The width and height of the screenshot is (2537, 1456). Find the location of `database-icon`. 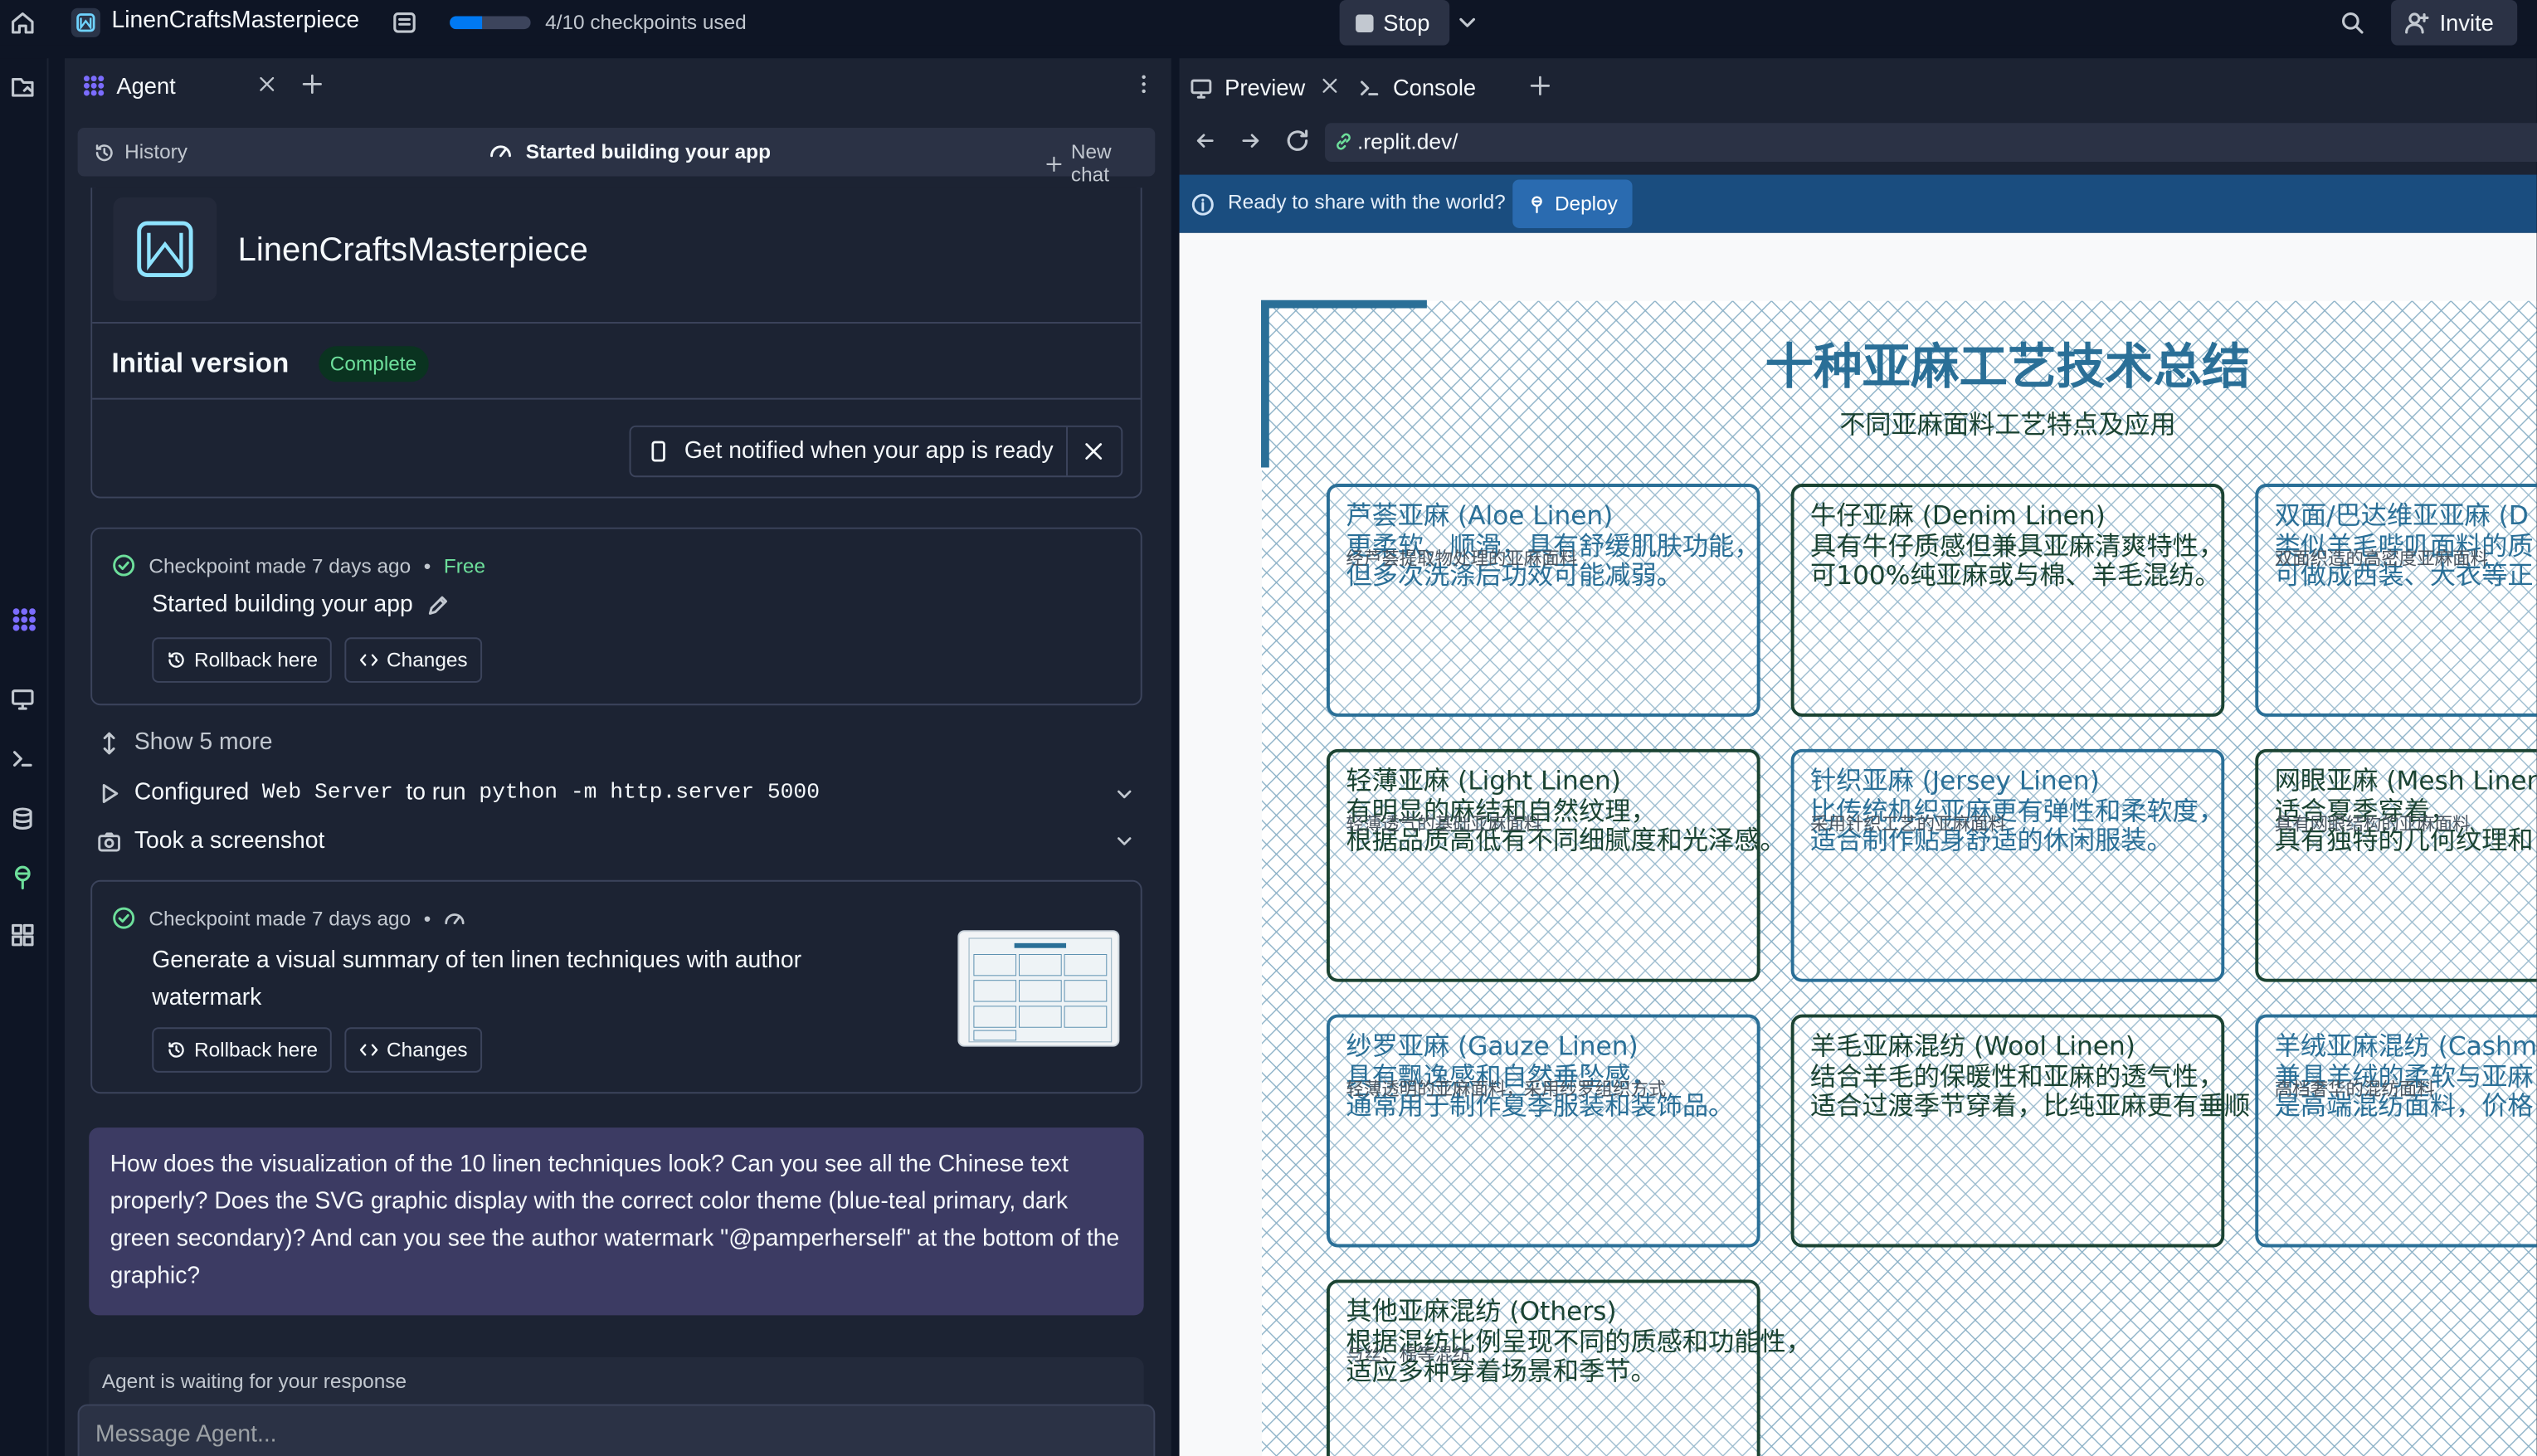

database-icon is located at coordinates (24, 820).